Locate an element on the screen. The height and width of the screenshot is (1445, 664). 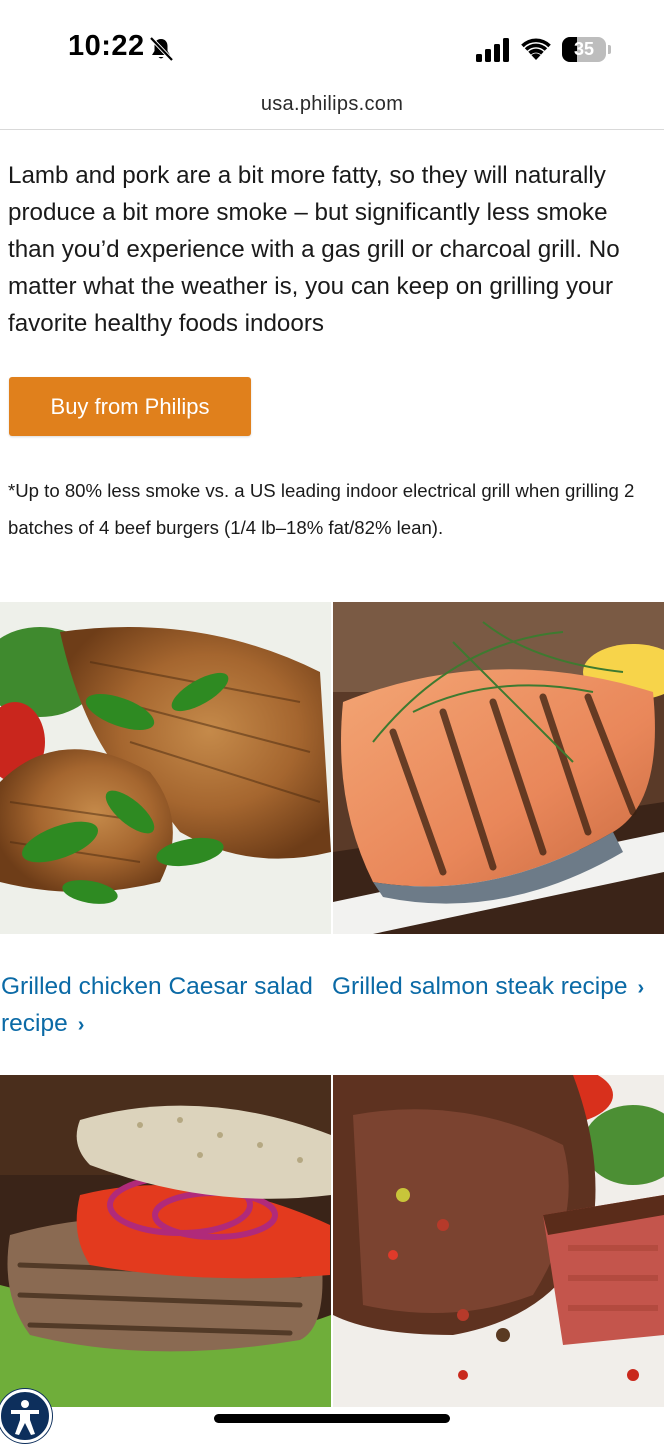
cellular-signal-icon is located at coordinates (492, 50).